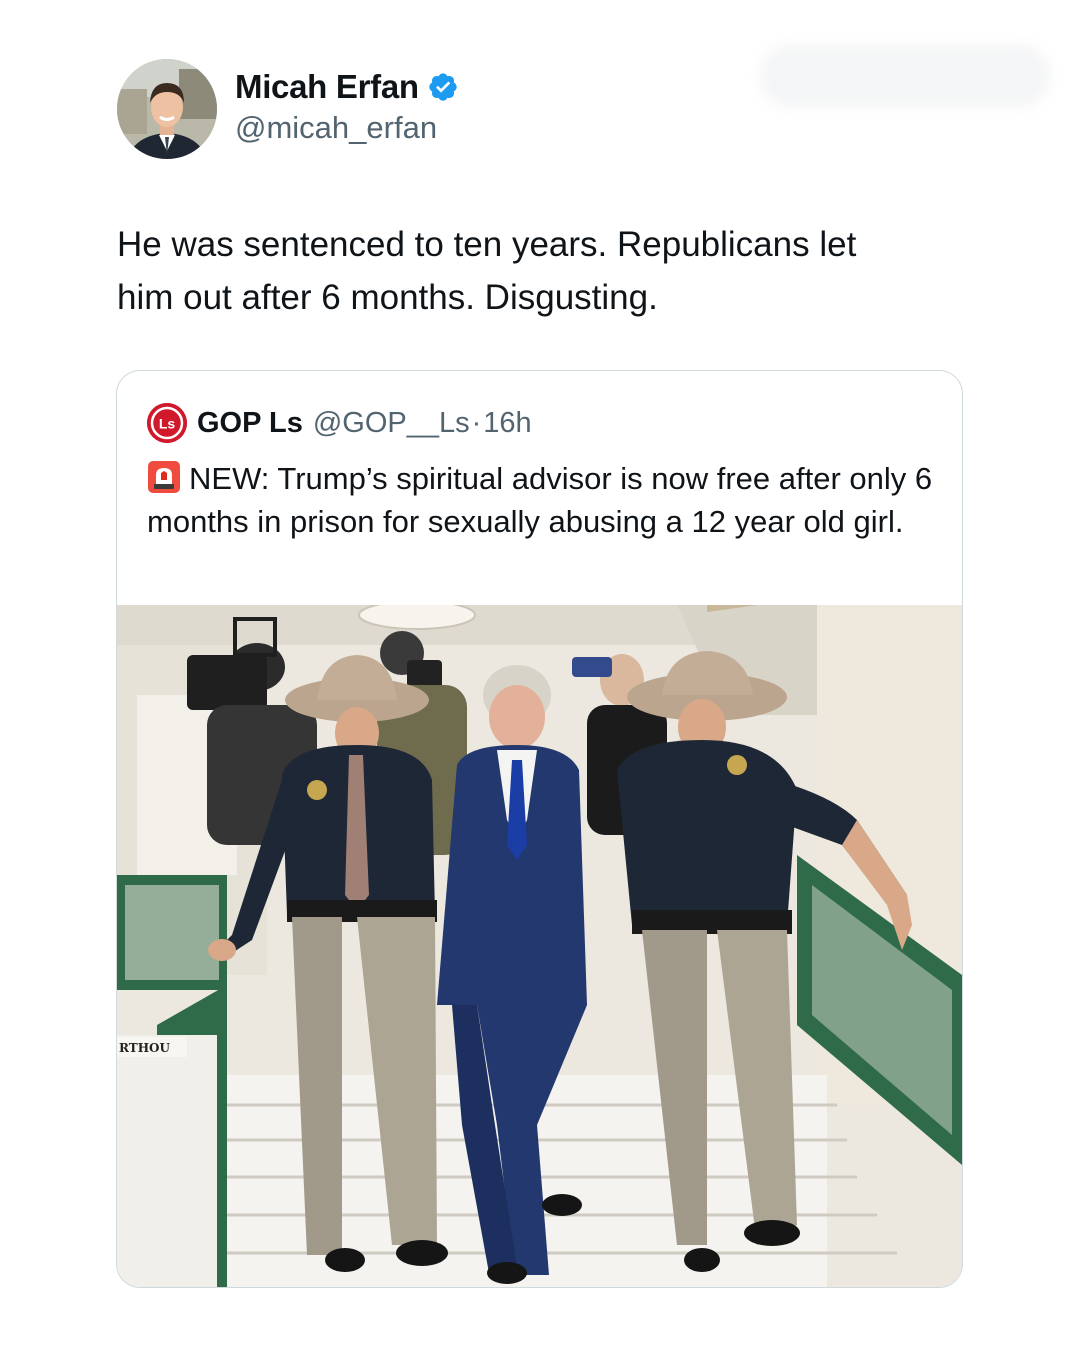  I want to click on tweet-text-line: him out after 6 months. Disgusting., so click(387, 297).